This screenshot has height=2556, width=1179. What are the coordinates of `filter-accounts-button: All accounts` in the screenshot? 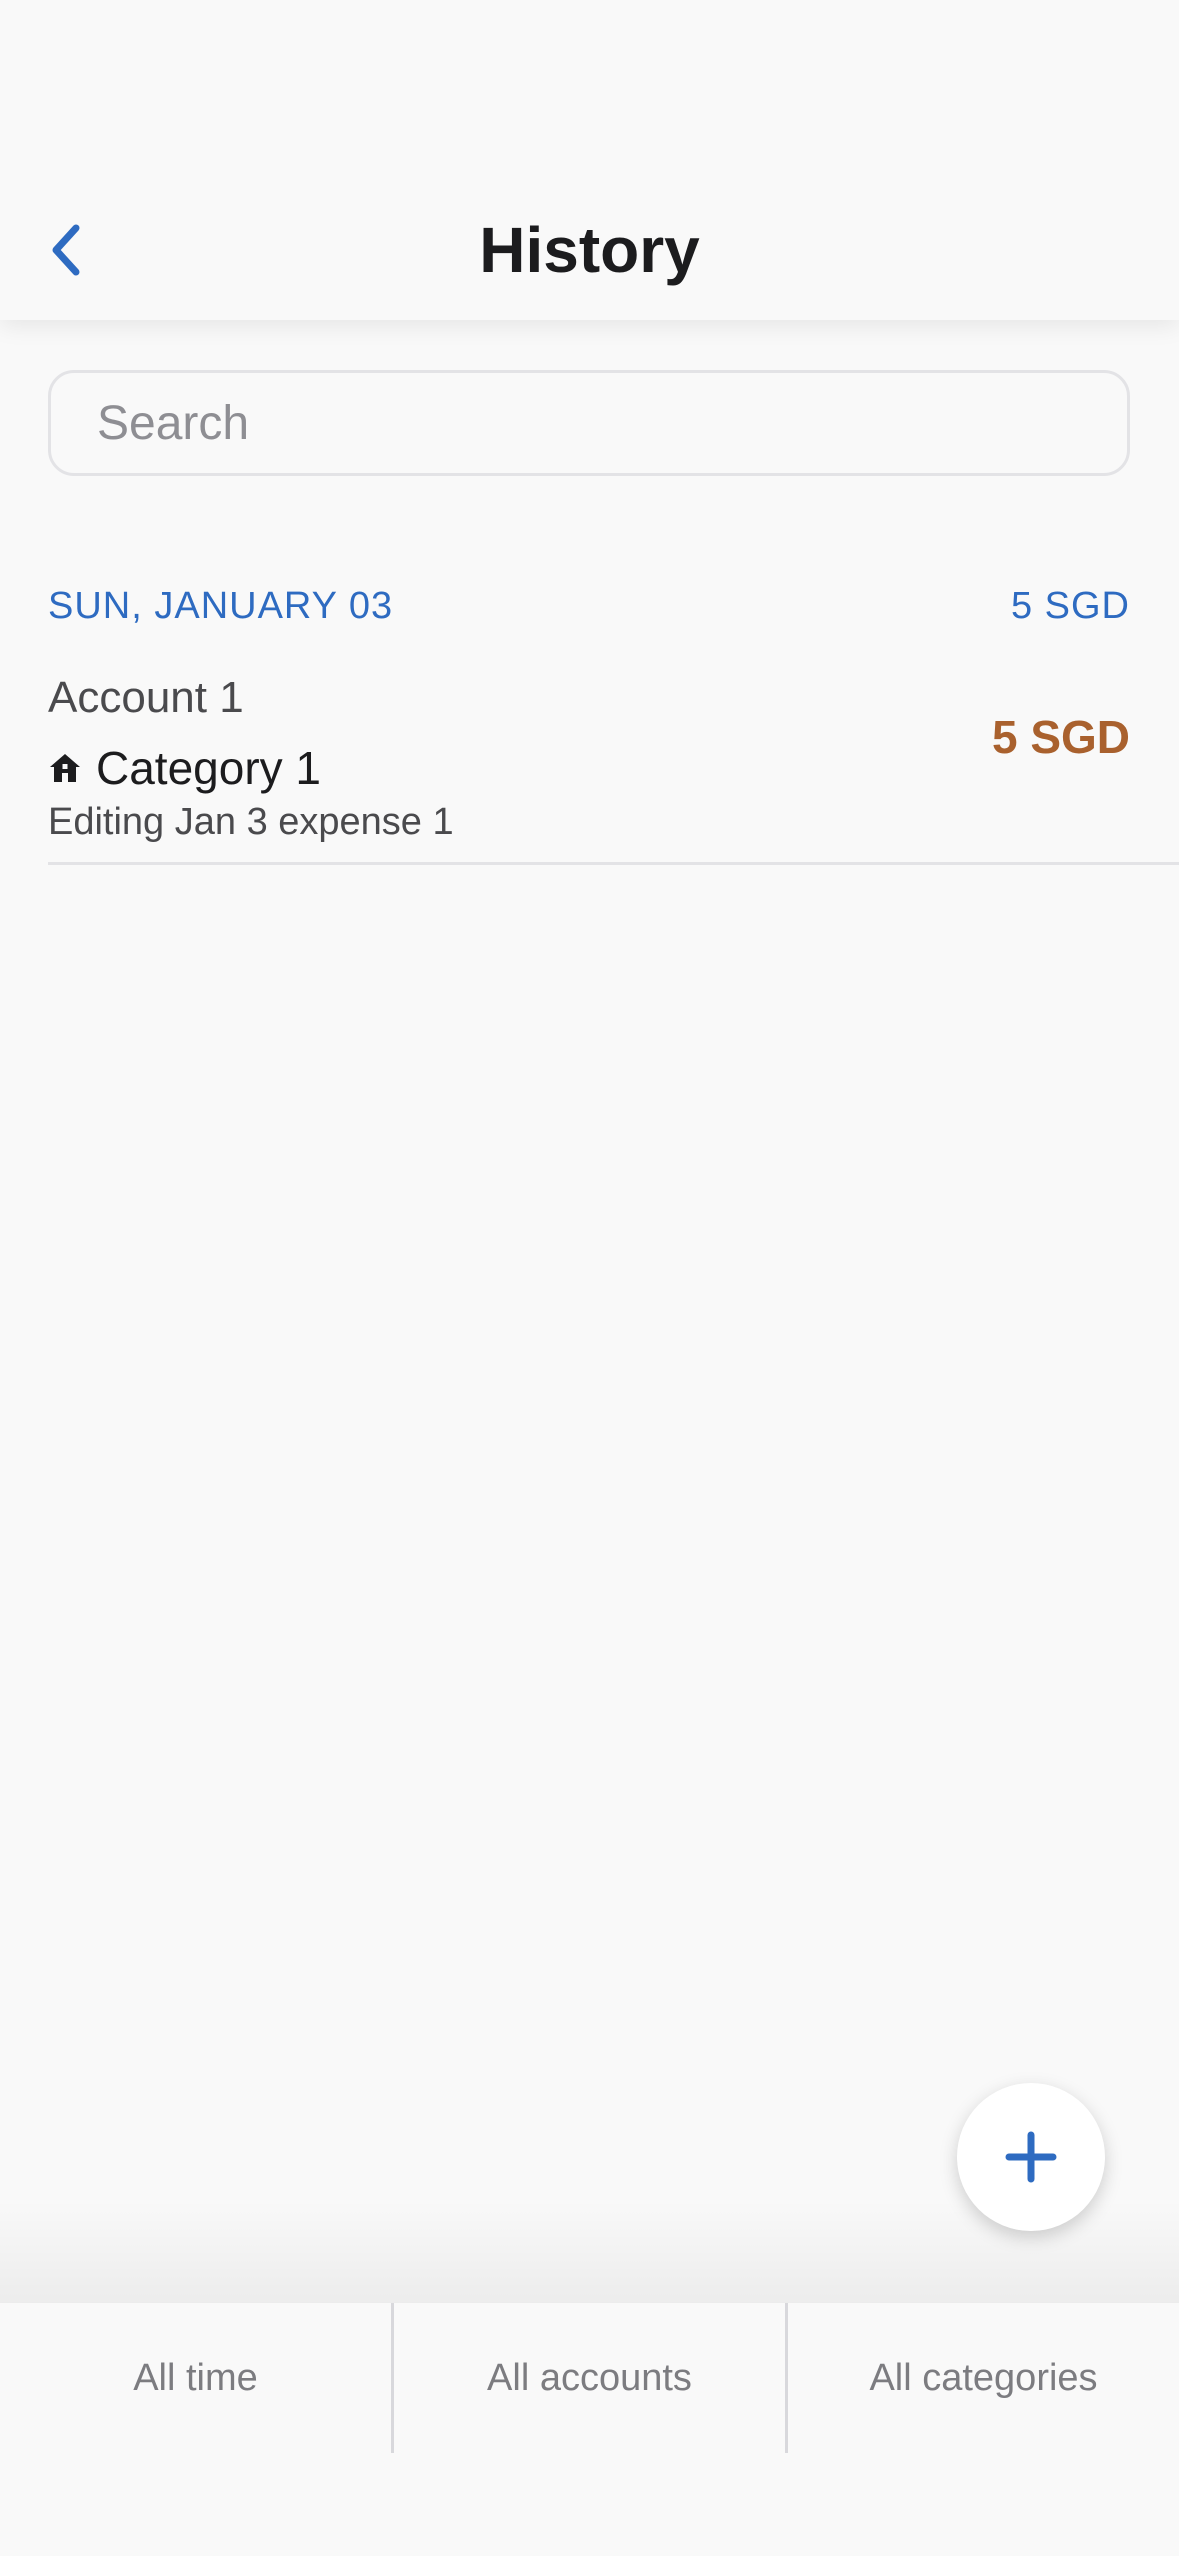 It's located at (589, 2378).